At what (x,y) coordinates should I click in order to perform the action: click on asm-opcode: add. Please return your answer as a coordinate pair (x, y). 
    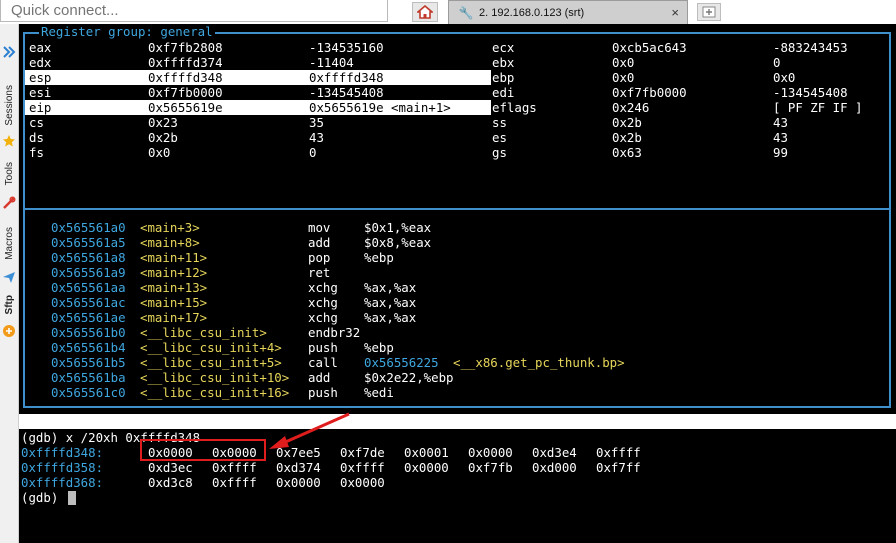
    Looking at the image, I should click on (319, 377).